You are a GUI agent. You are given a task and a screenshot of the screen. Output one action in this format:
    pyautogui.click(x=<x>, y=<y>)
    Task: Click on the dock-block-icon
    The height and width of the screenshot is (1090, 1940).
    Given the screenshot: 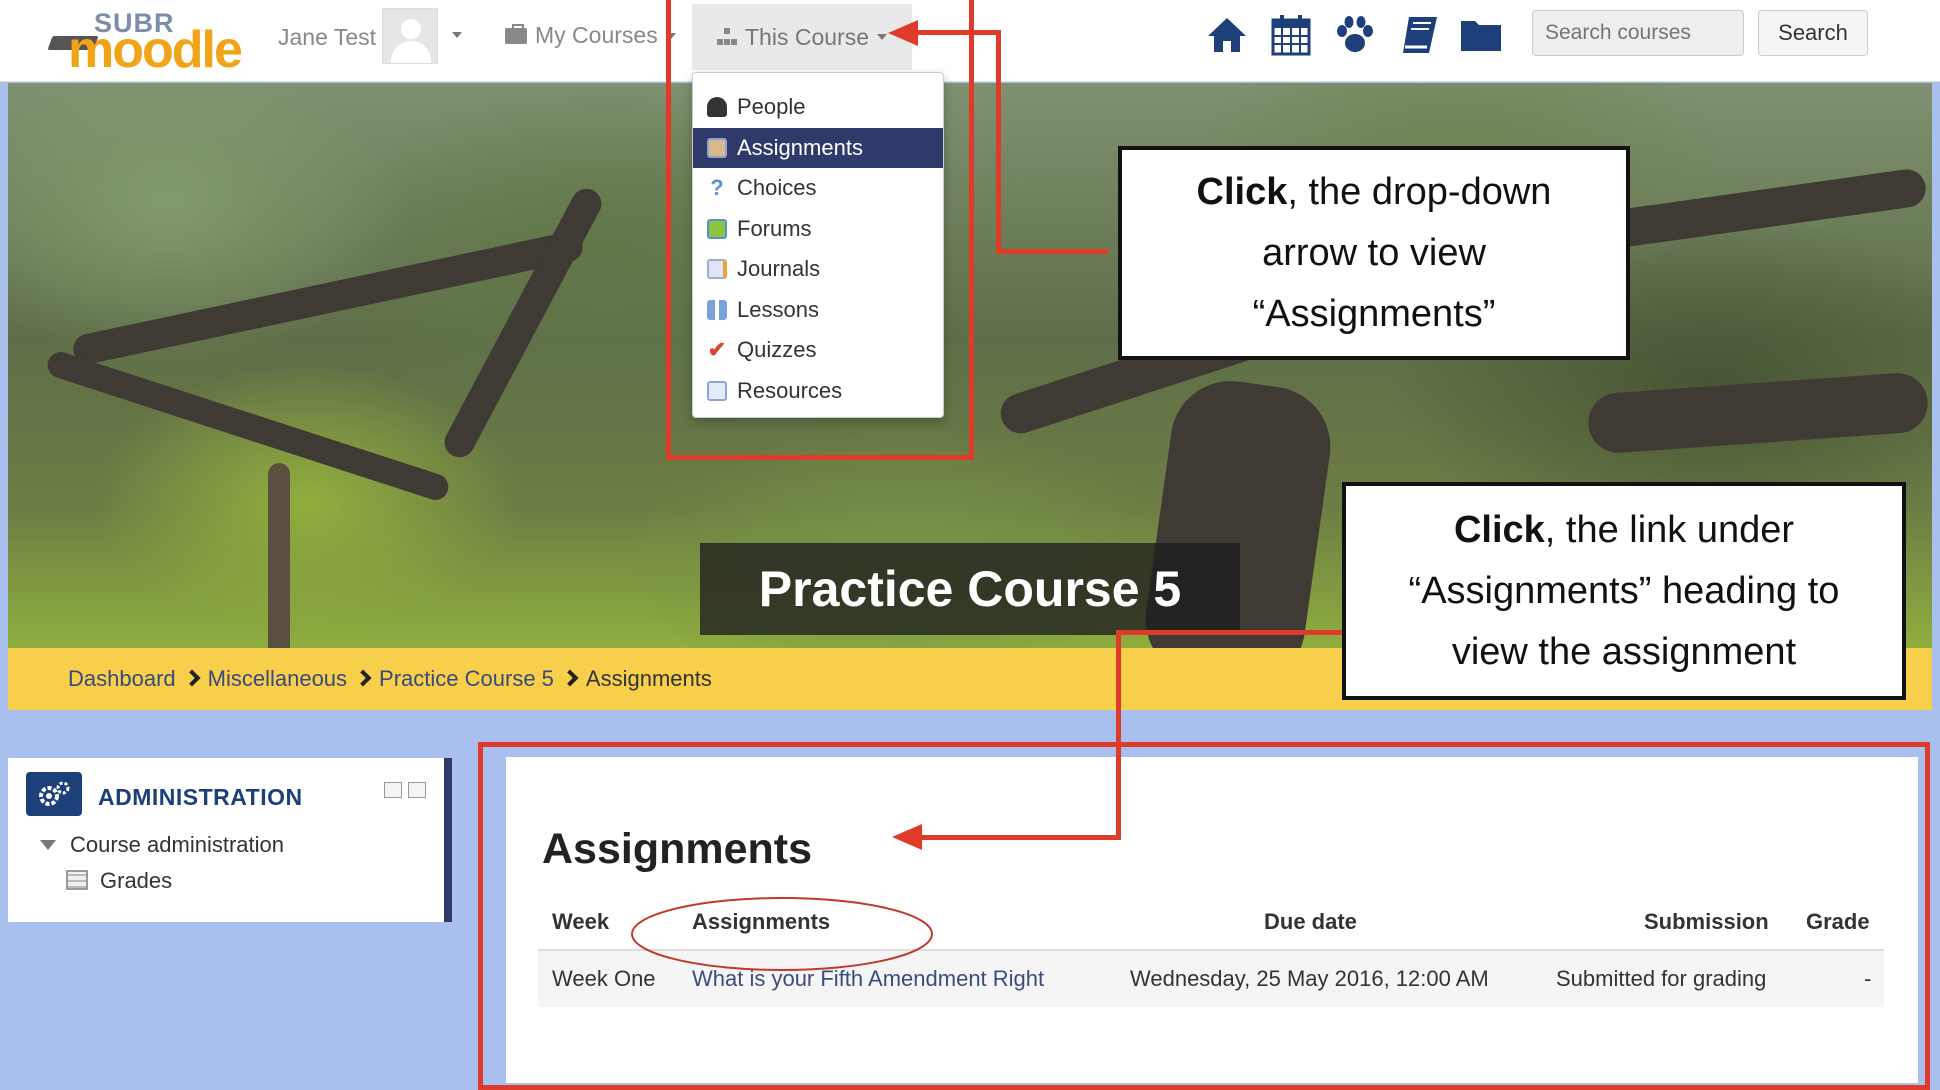 What is the action you would take?
    pyautogui.click(x=417, y=790)
    